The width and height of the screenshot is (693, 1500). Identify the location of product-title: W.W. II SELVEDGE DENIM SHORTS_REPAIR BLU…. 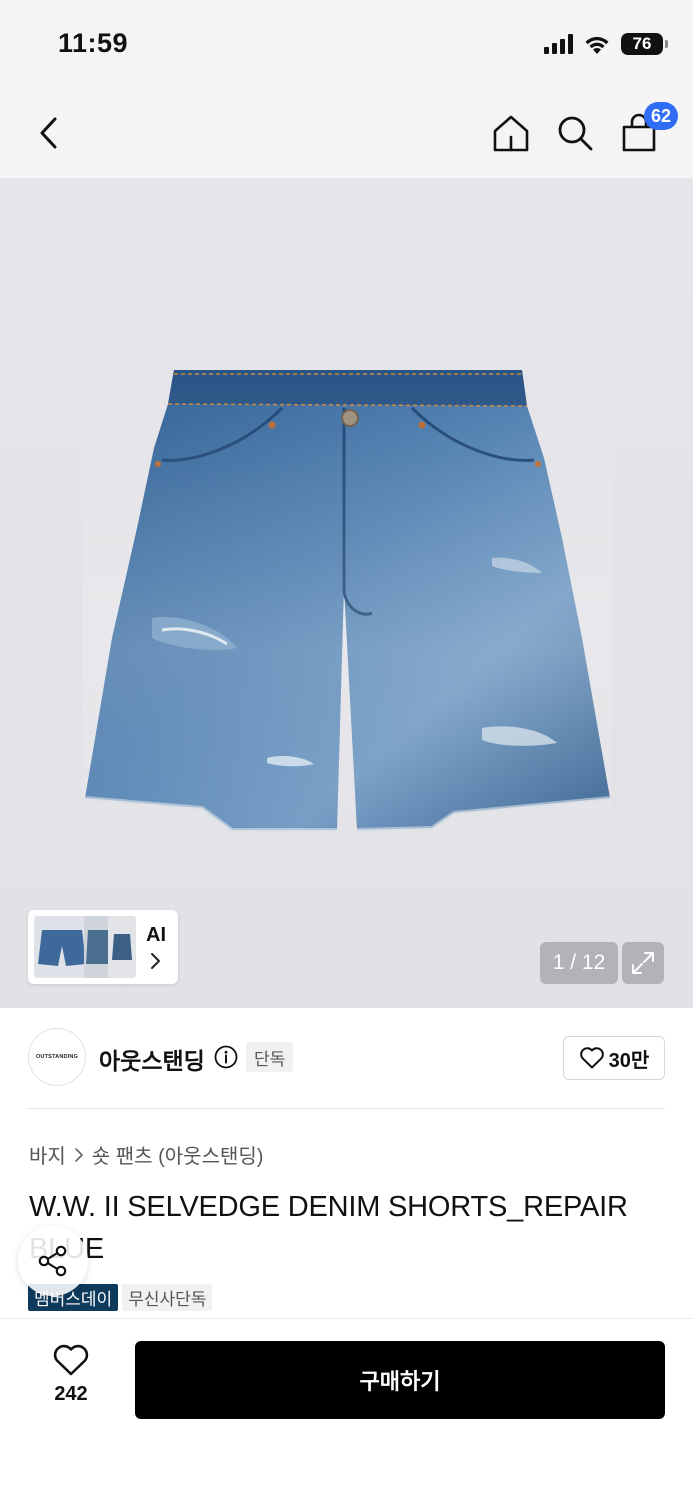
(328, 1228).